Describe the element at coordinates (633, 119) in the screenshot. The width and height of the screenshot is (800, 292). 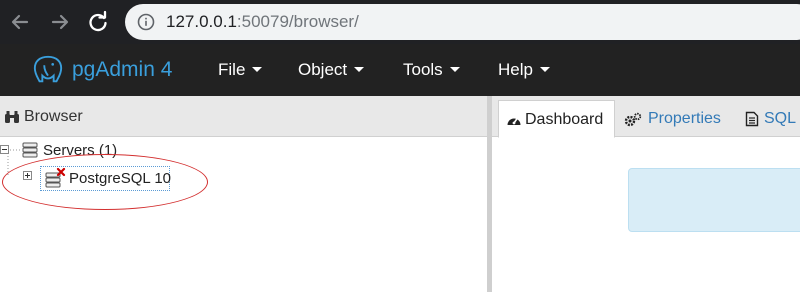
I see `cogs-icon` at that location.